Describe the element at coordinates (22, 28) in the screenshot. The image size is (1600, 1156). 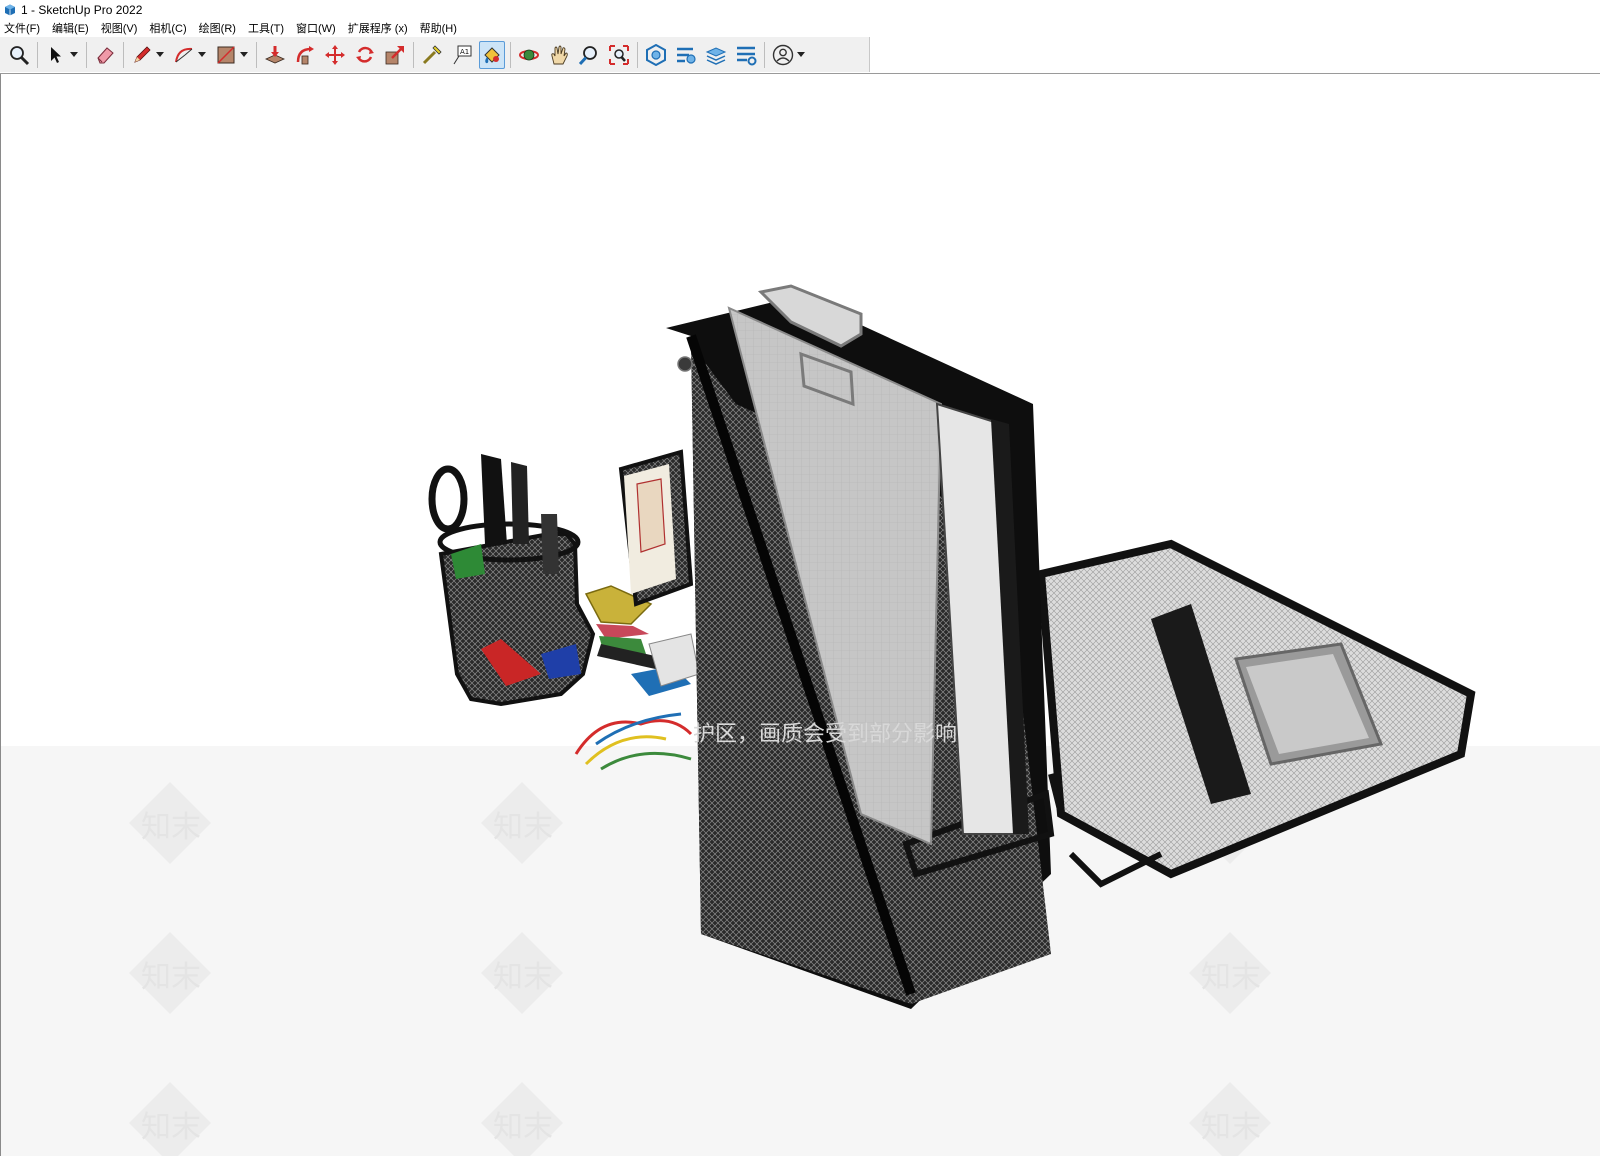
I see `menu-file: 文件(F)` at that location.